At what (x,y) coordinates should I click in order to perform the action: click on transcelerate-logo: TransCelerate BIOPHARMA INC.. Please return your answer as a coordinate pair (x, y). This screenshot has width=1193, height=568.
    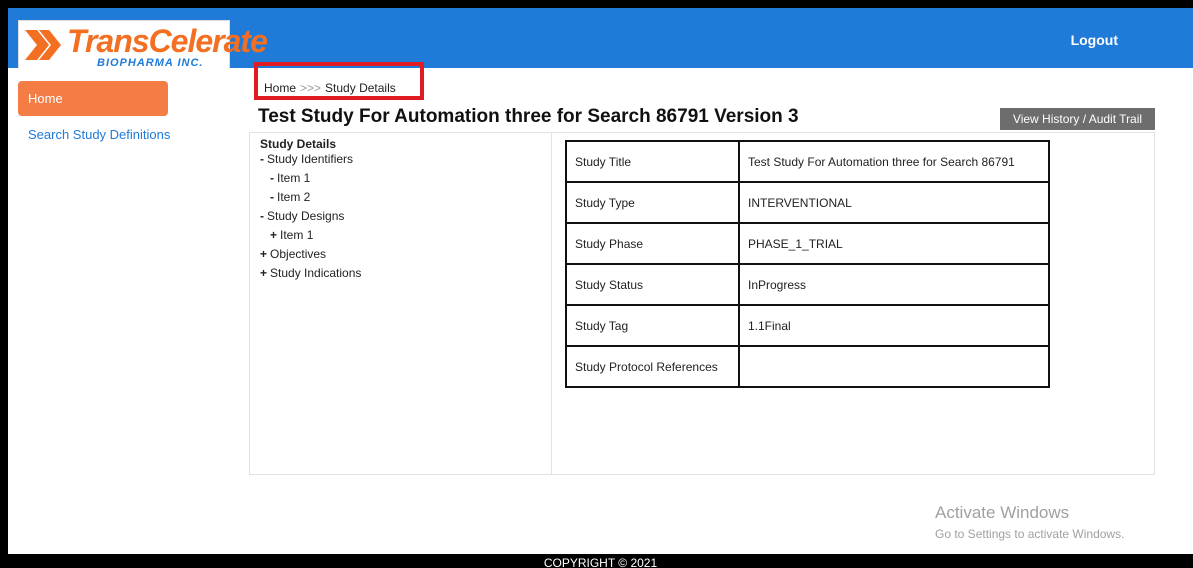
    Looking at the image, I should click on (143, 45).